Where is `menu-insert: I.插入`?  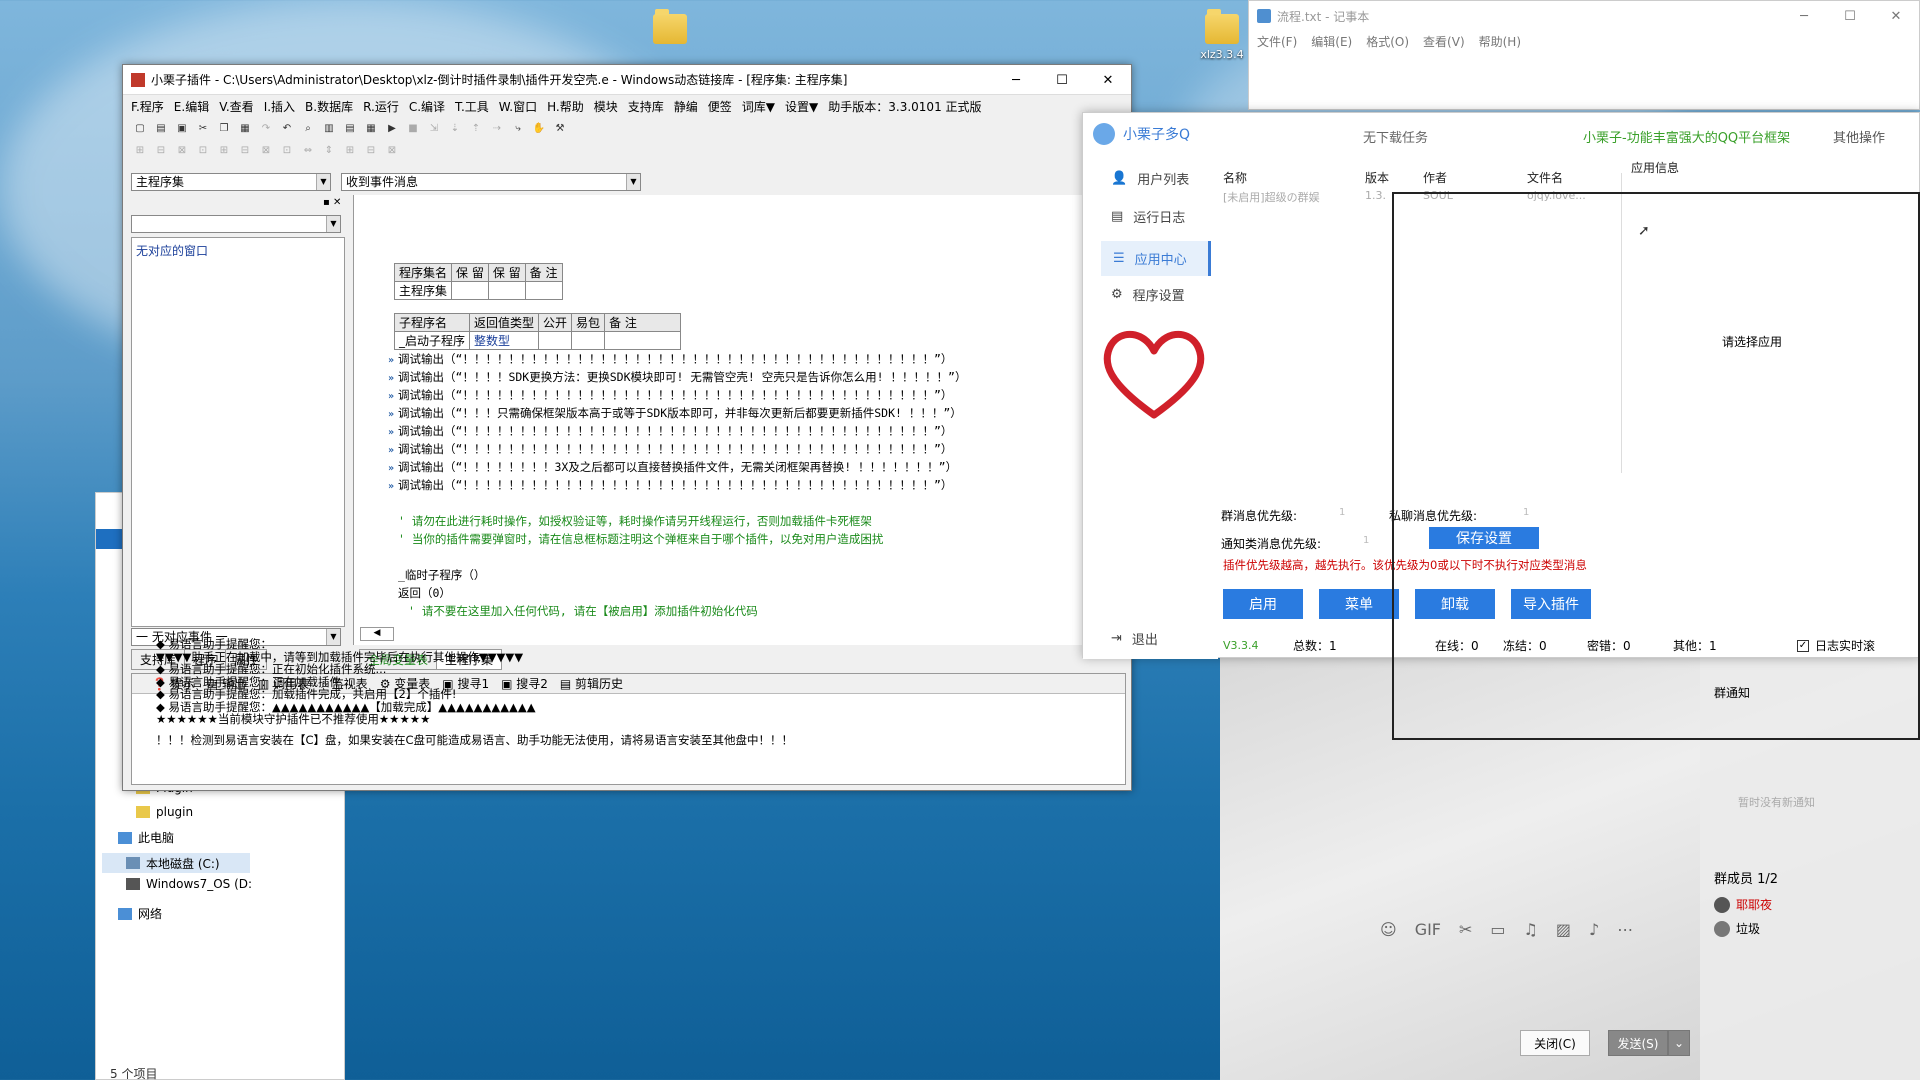
menu-insert: I.插入 is located at coordinates (279, 106).